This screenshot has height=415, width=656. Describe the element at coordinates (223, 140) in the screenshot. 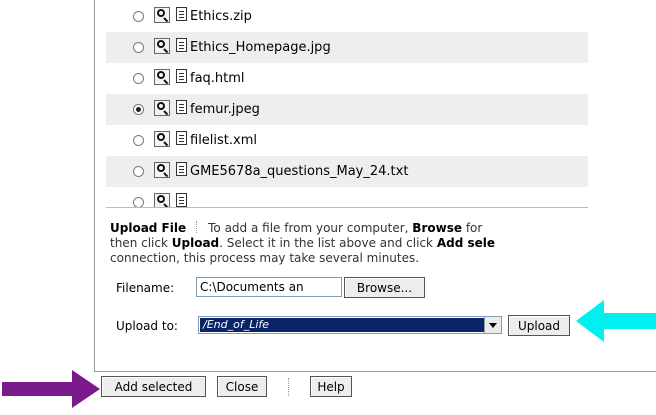

I see `file-name: filelist.xml` at that location.